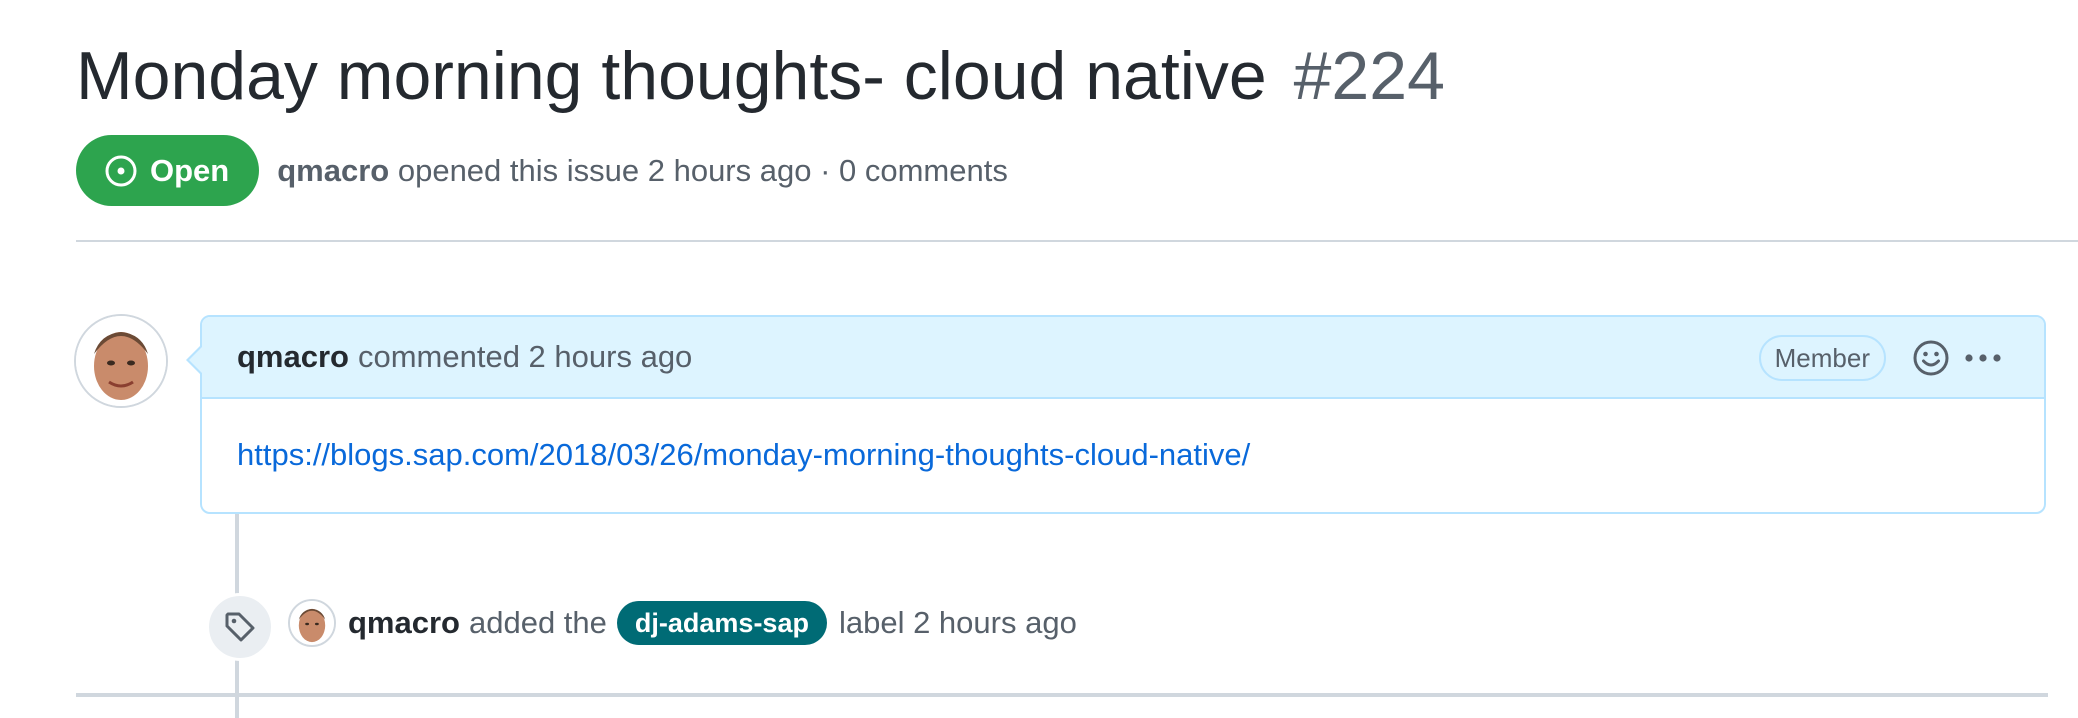 The image size is (2078, 718). What do you see at coordinates (1123, 358) in the screenshot?
I see `comment-header: qmacro commented 2 hours ago Member` at bounding box center [1123, 358].